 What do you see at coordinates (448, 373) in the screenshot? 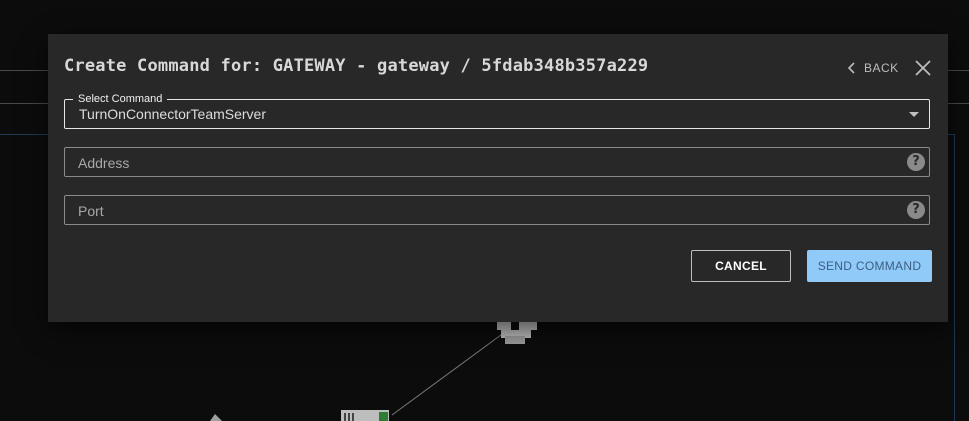
I see `graph-edge` at bounding box center [448, 373].